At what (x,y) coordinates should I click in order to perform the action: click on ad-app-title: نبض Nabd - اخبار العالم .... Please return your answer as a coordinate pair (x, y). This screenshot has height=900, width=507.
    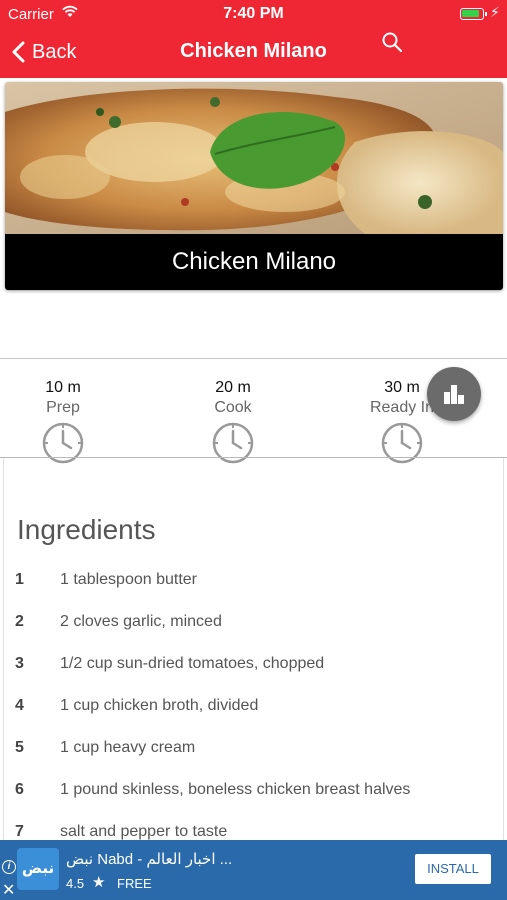
    Looking at the image, I should click on (149, 859).